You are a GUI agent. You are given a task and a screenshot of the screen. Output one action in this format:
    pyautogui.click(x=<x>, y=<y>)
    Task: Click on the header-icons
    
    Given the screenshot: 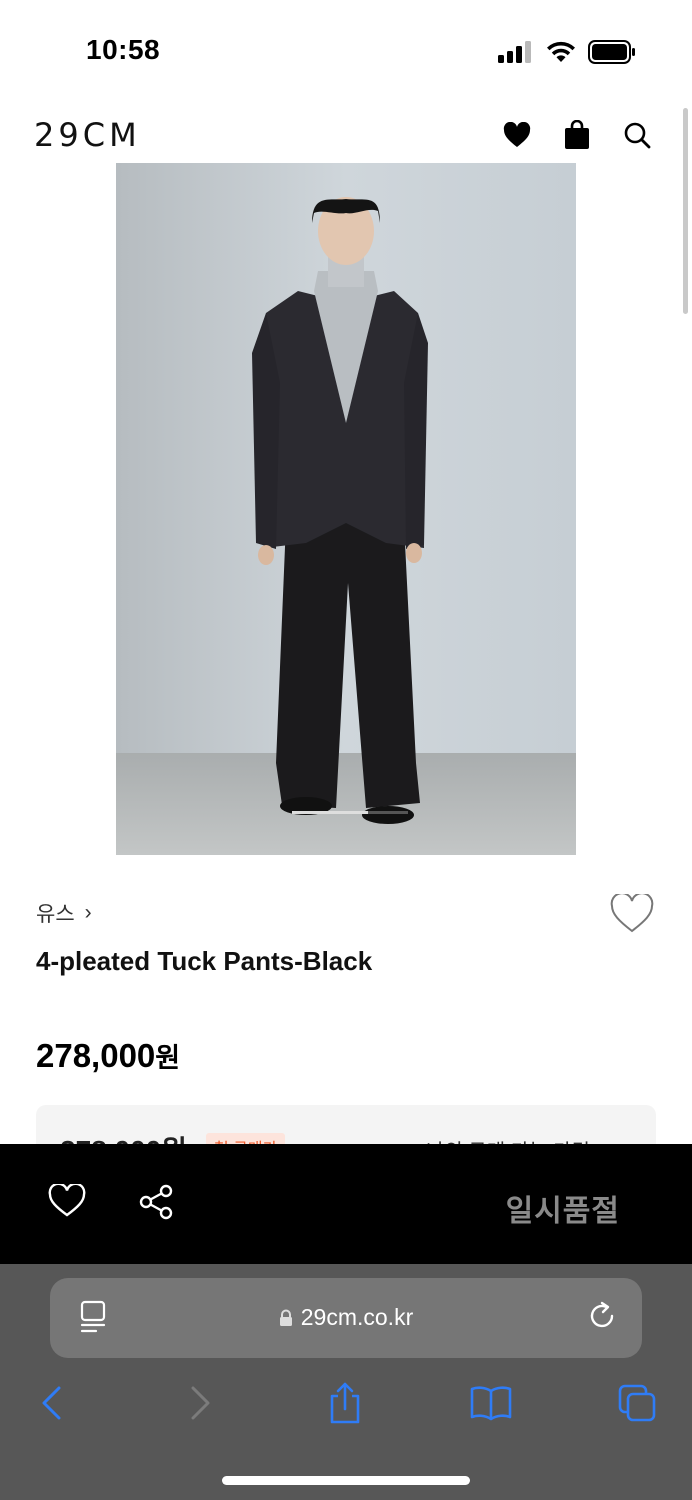 What is the action you would take?
    pyautogui.click(x=577, y=135)
    